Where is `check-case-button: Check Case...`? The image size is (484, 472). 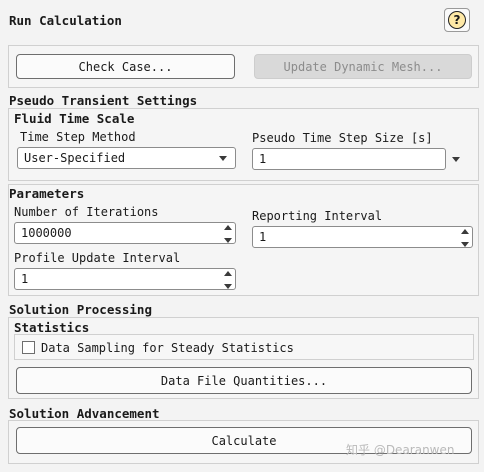 check-case-button: Check Case... is located at coordinates (125, 66).